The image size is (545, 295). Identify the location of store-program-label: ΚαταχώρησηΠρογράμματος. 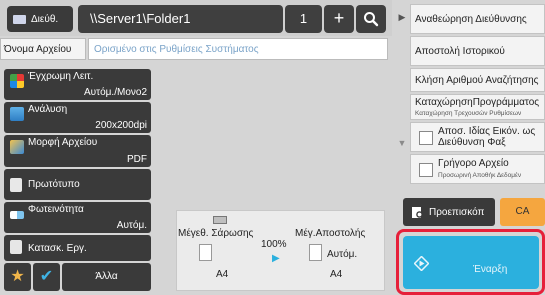
(477, 102).